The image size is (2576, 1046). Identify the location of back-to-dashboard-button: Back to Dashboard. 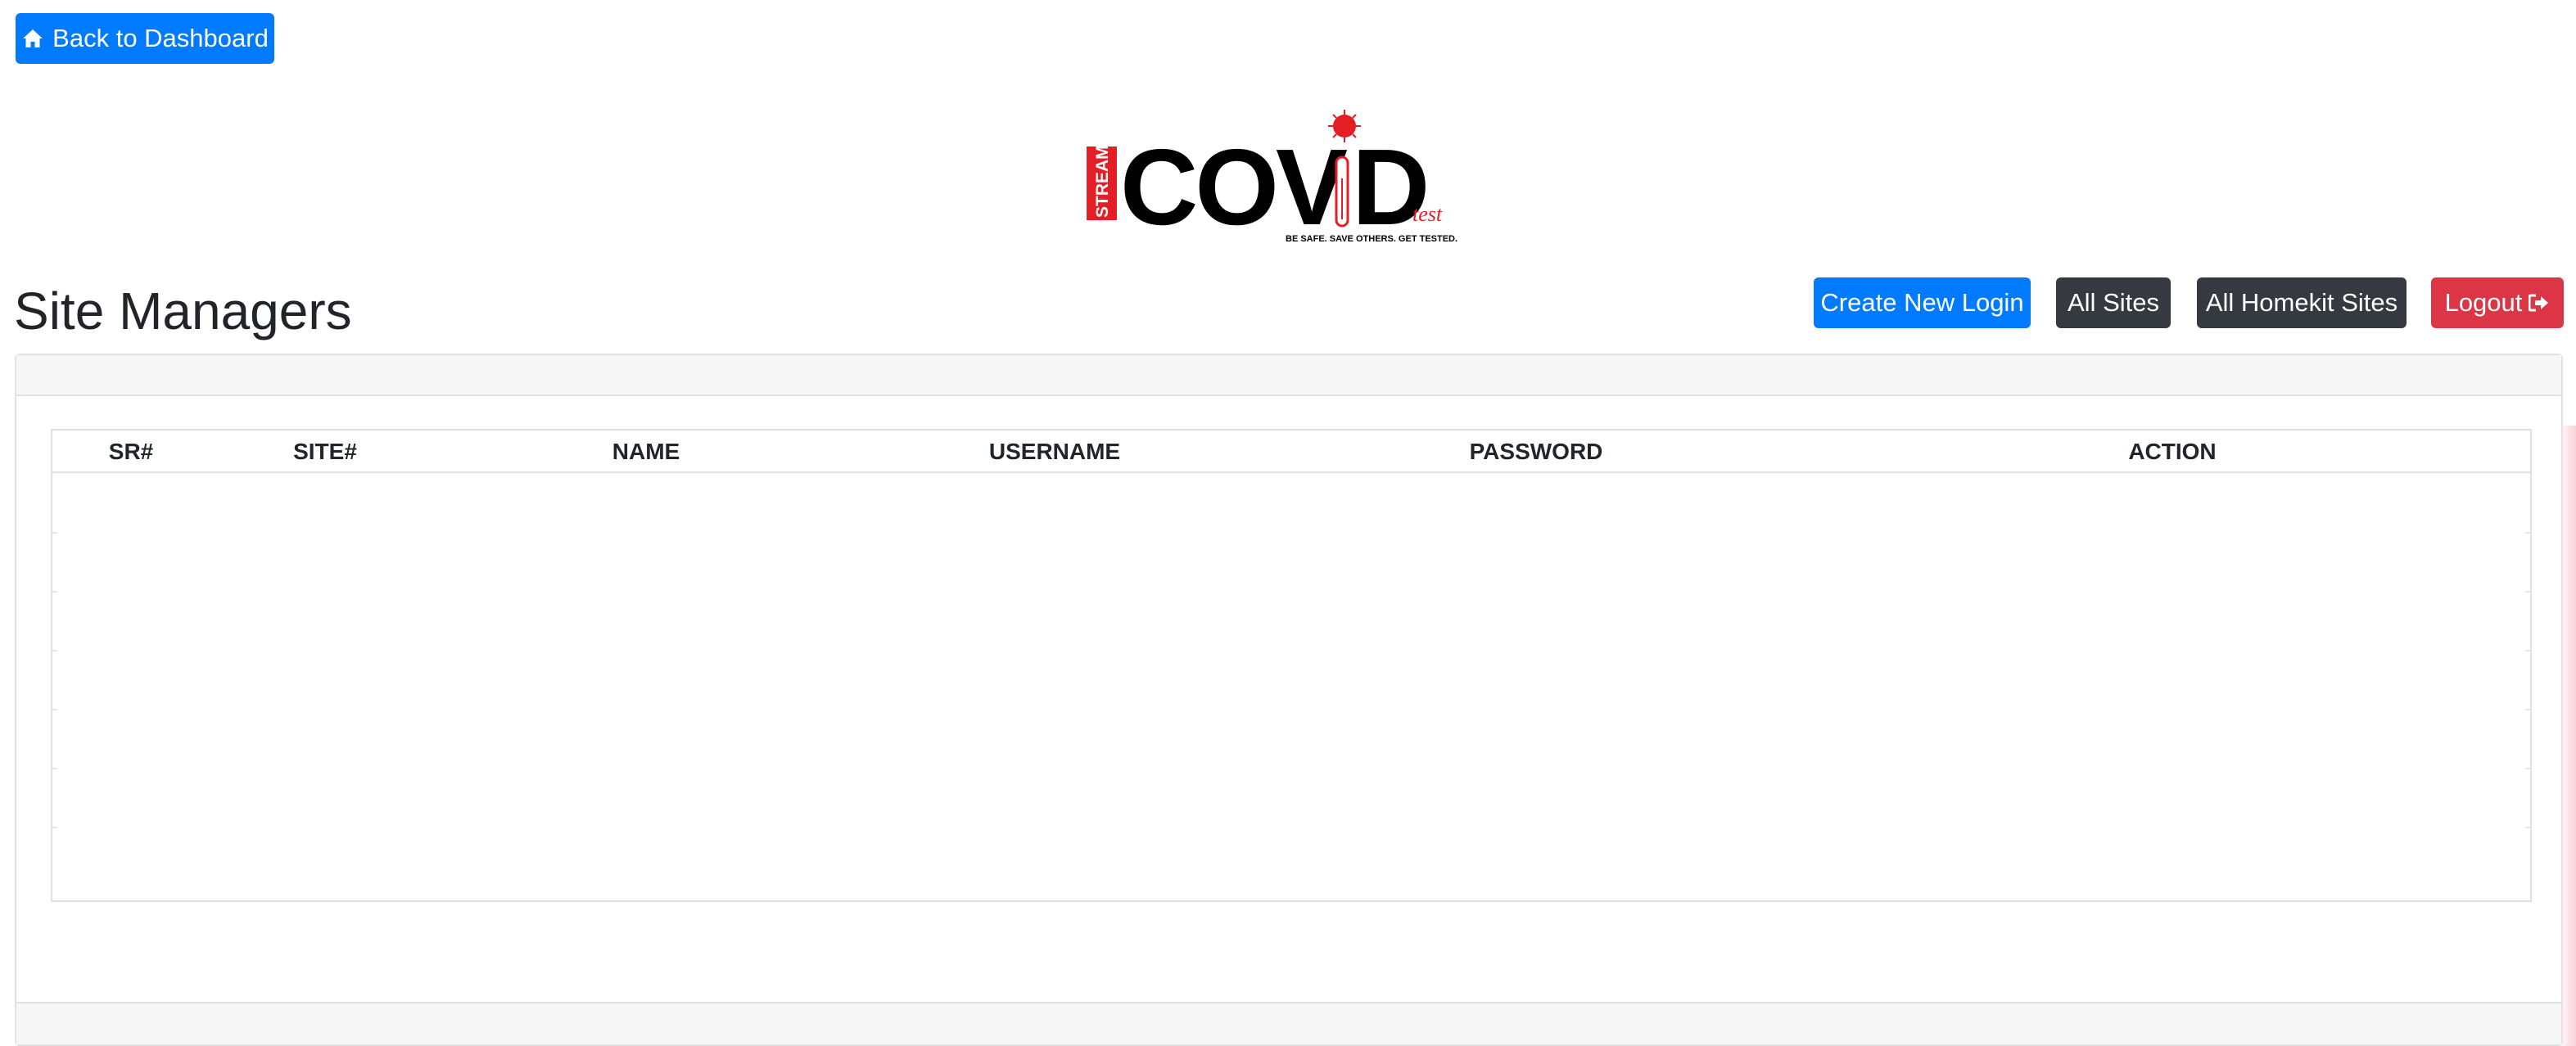
(145, 38).